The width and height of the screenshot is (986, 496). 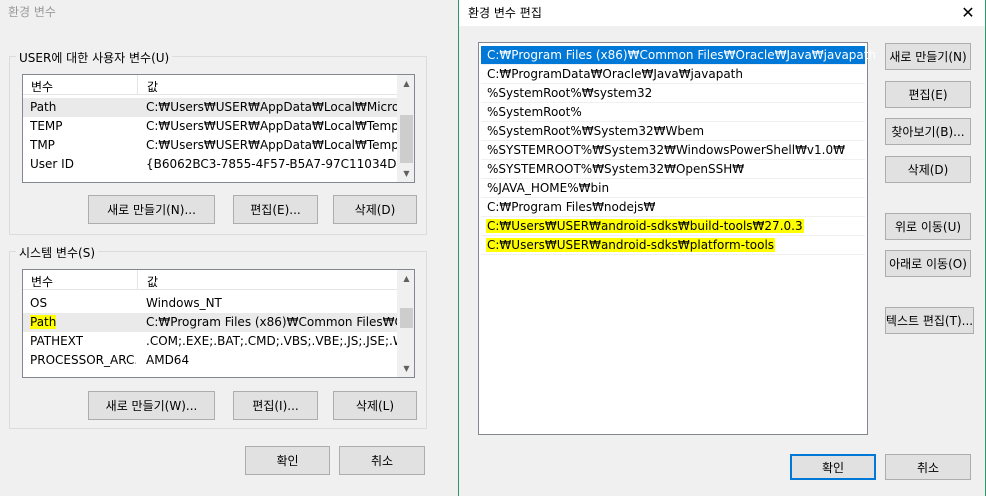 What do you see at coordinates (184, 303) in the screenshot?
I see `var-value: Windows_NT` at bounding box center [184, 303].